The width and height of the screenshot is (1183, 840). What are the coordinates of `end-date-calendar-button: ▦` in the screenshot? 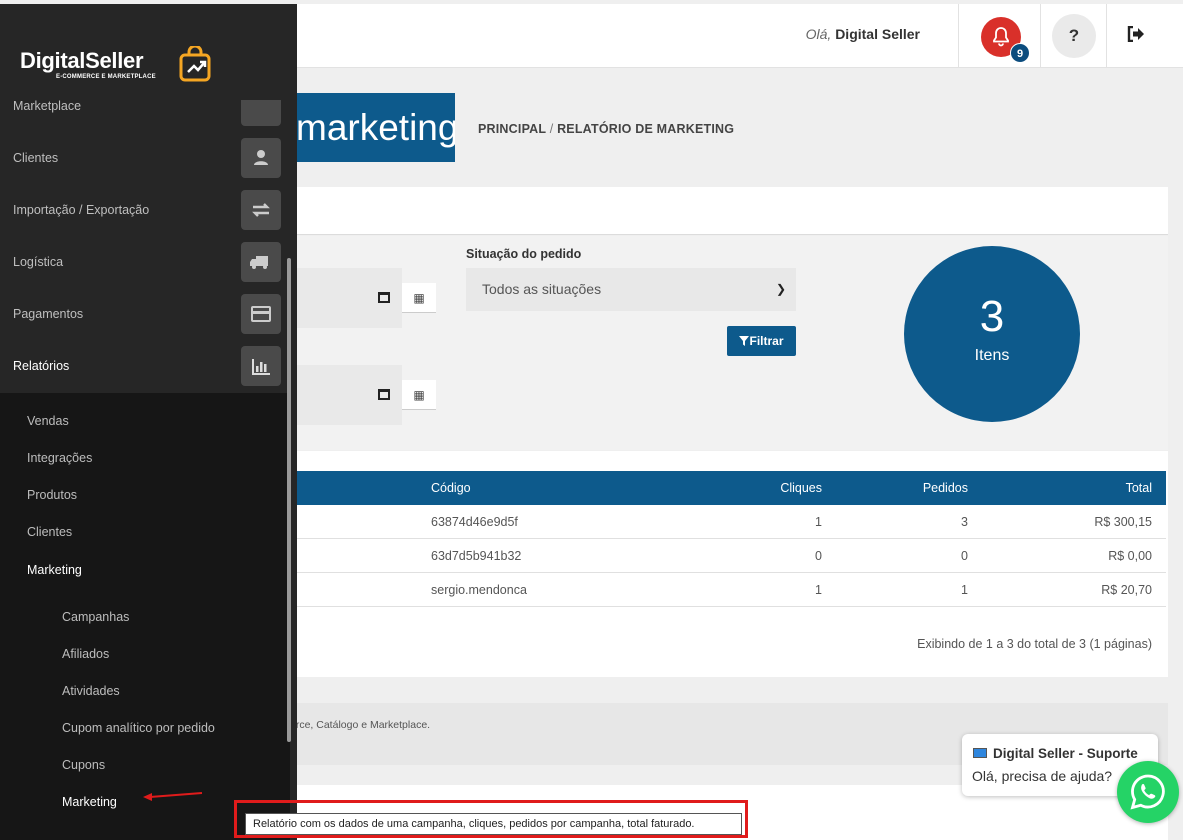 It's located at (419, 395).